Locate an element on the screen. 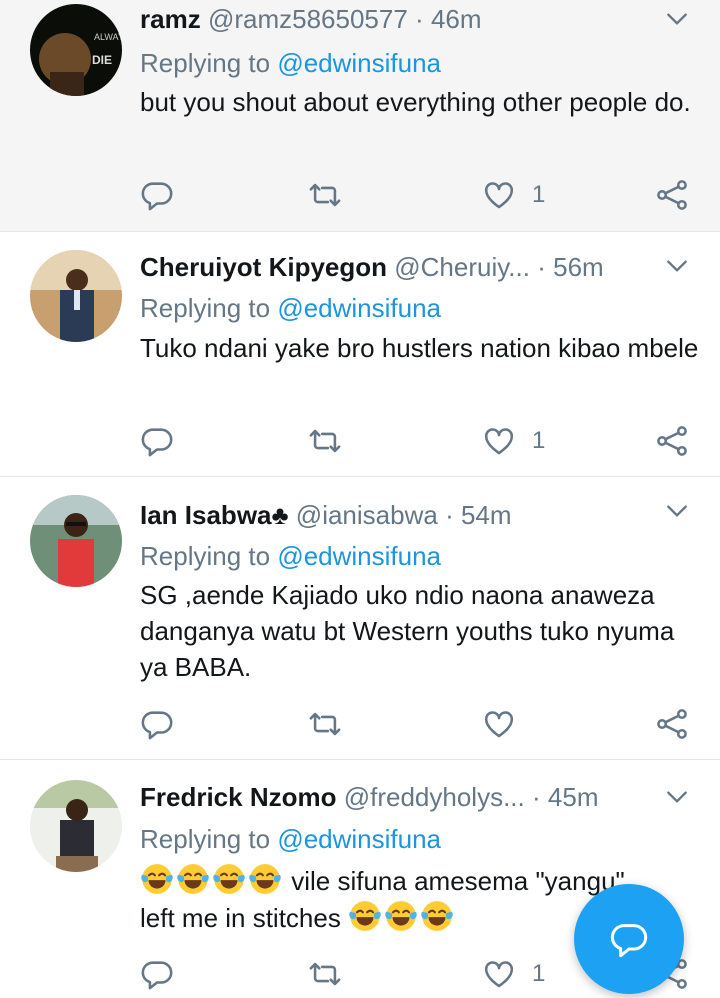  compose-reply-icon is located at coordinates (629, 941).